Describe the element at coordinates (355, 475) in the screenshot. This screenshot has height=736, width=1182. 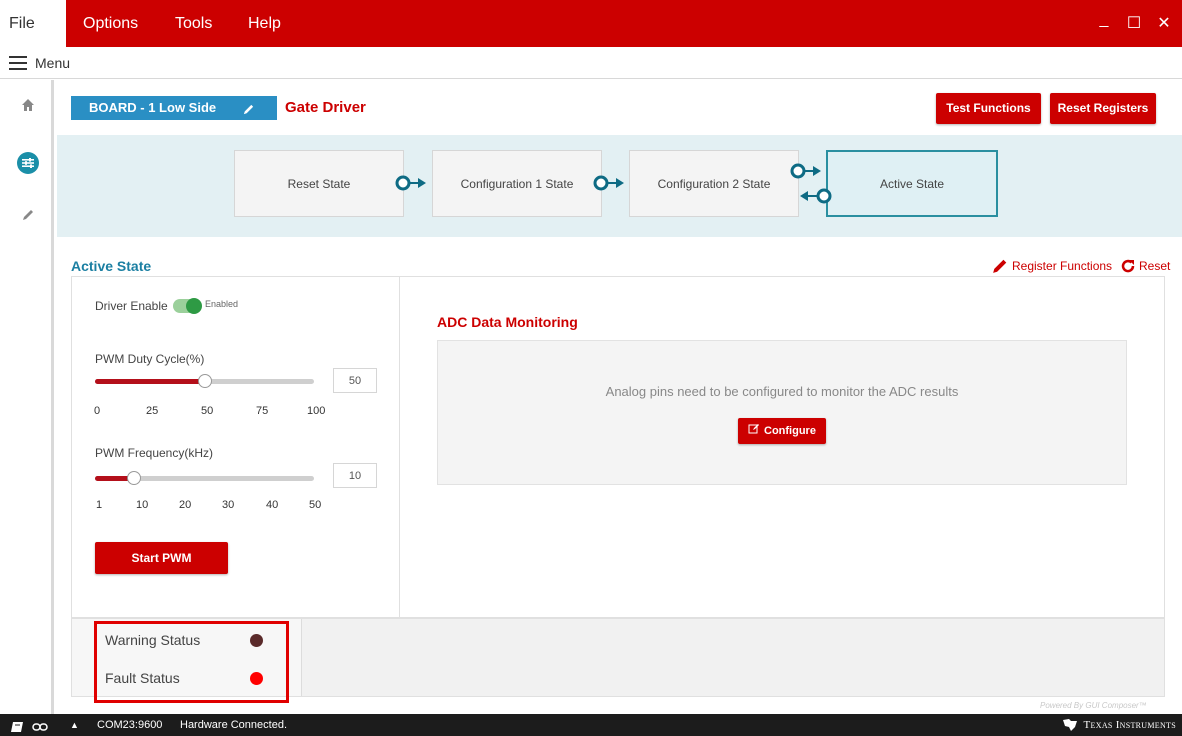
I see `pwm-frequency-input: 10` at that location.